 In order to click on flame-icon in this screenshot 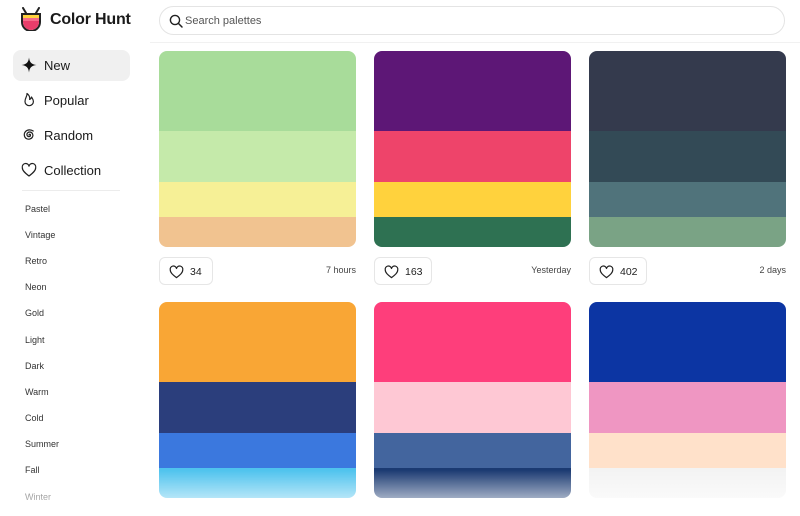, I will do `click(29, 99)`.